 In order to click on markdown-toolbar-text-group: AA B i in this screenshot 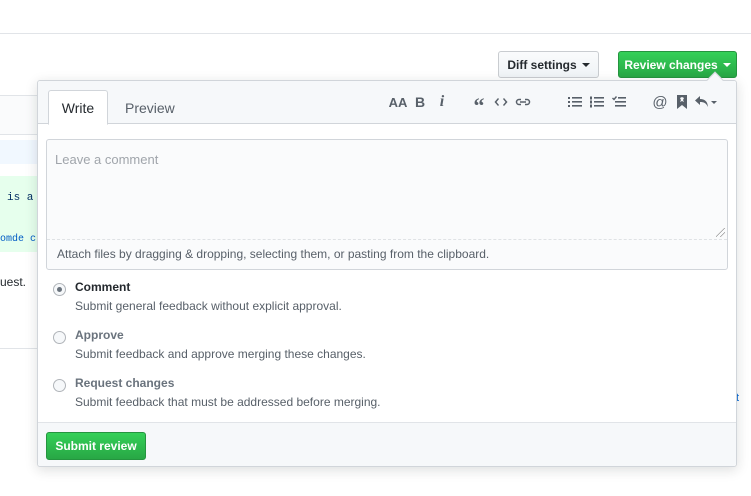, I will do `click(420, 102)`.